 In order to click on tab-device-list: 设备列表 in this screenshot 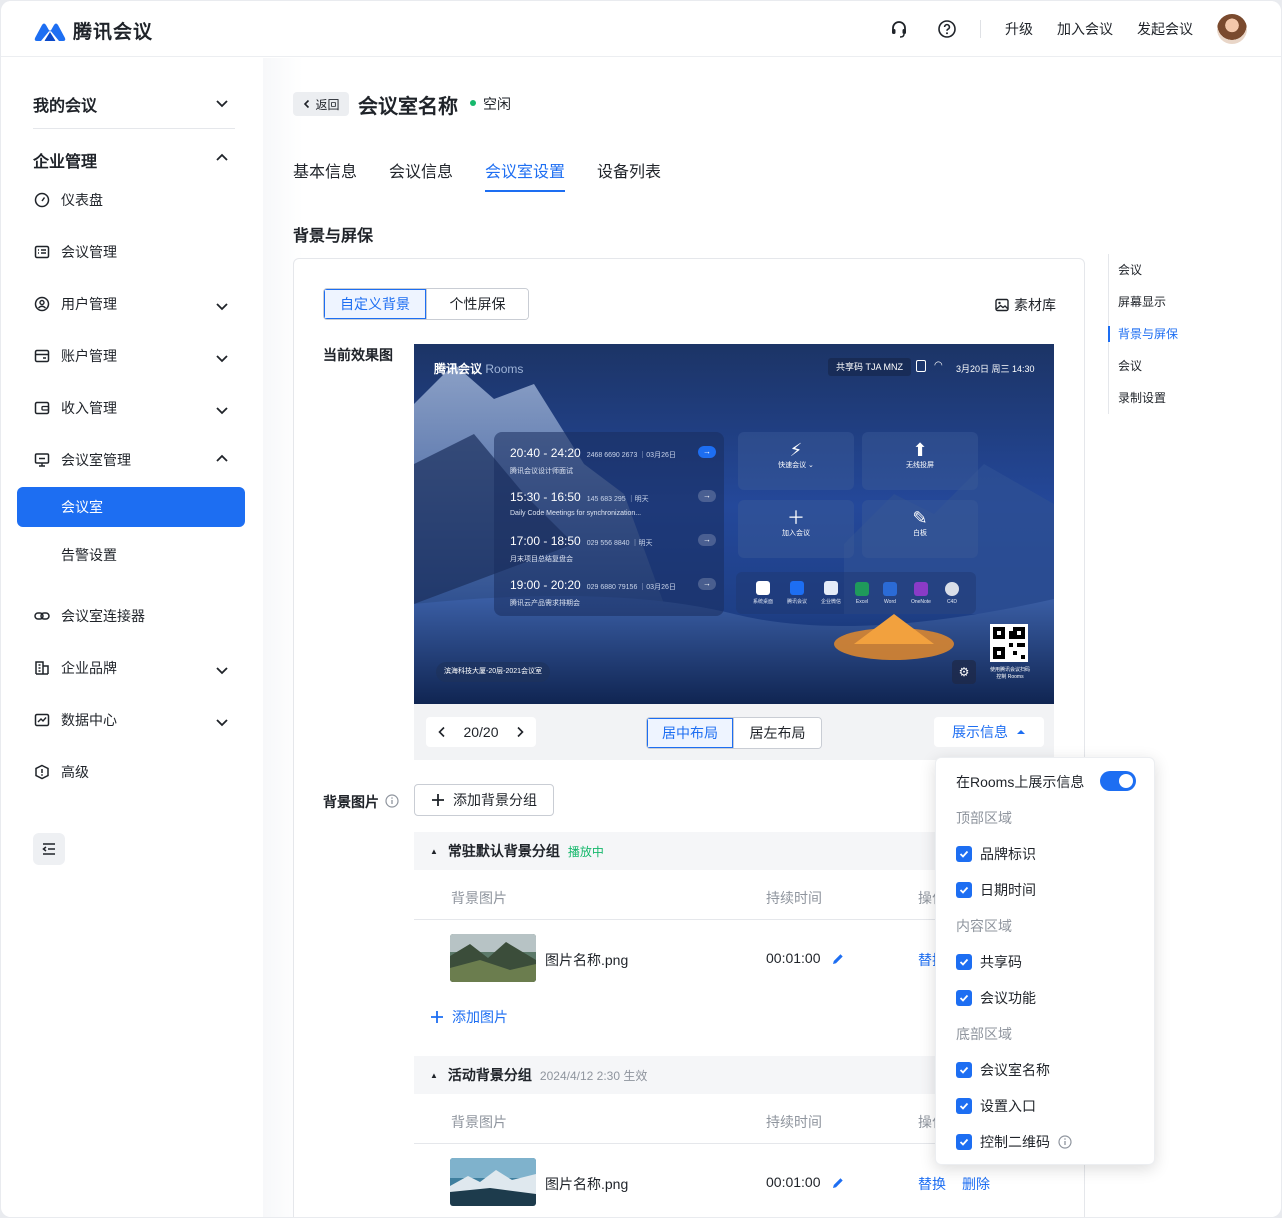, I will do `click(629, 174)`.